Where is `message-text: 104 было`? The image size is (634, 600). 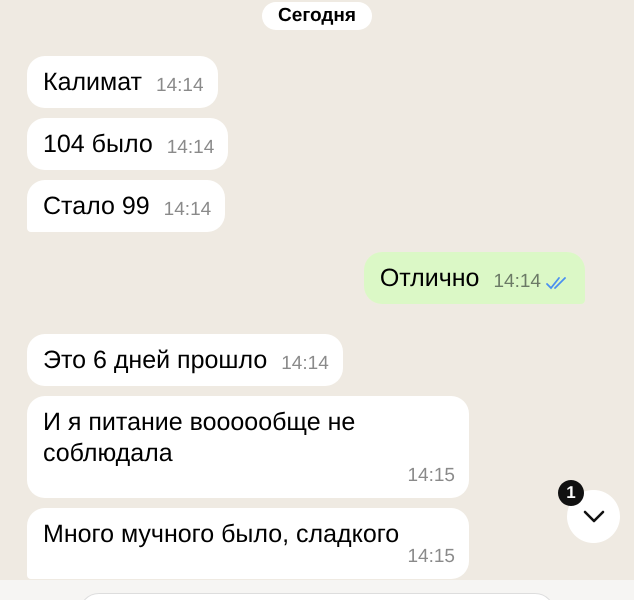
message-text: 104 было is located at coordinates (98, 144).